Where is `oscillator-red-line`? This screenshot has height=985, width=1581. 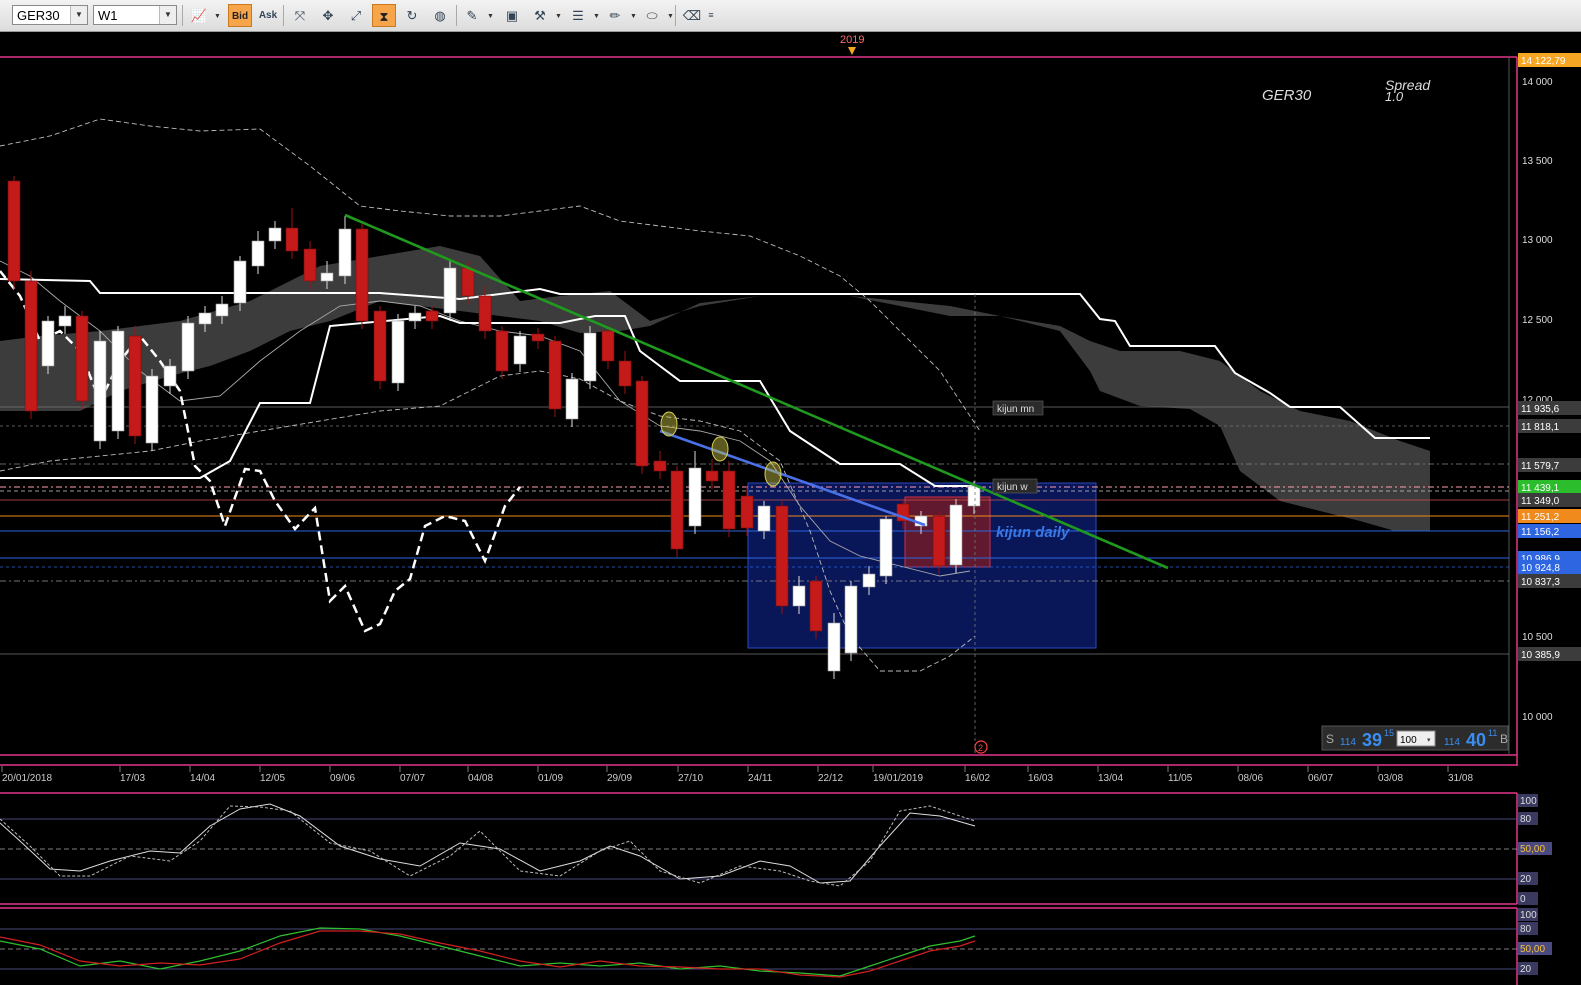
oscillator-red-line is located at coordinates (488, 954).